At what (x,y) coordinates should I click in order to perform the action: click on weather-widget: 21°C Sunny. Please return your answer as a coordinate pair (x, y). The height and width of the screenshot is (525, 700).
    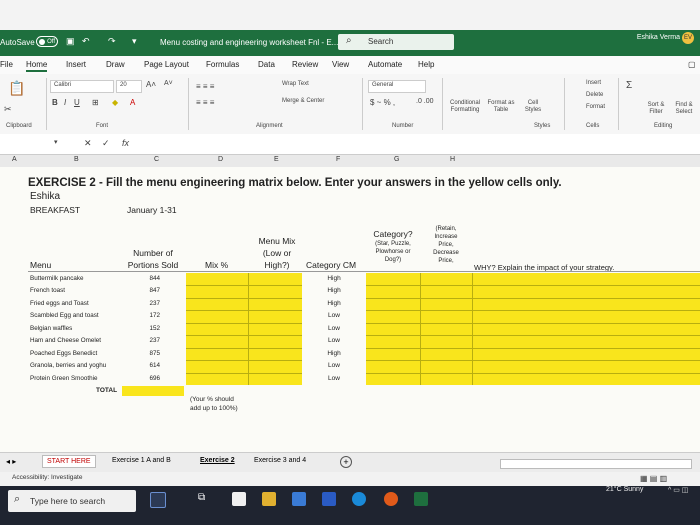
    Looking at the image, I should click on (624, 489).